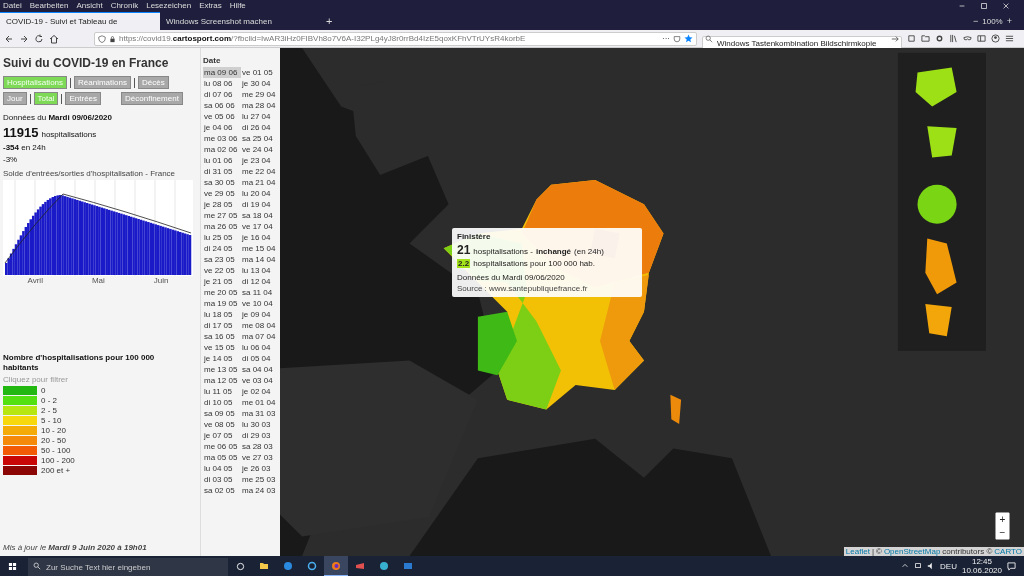 This screenshot has width=1024, height=576. What do you see at coordinates (222, 215) in the screenshot?
I see `date-item: me 27 05` at bounding box center [222, 215].